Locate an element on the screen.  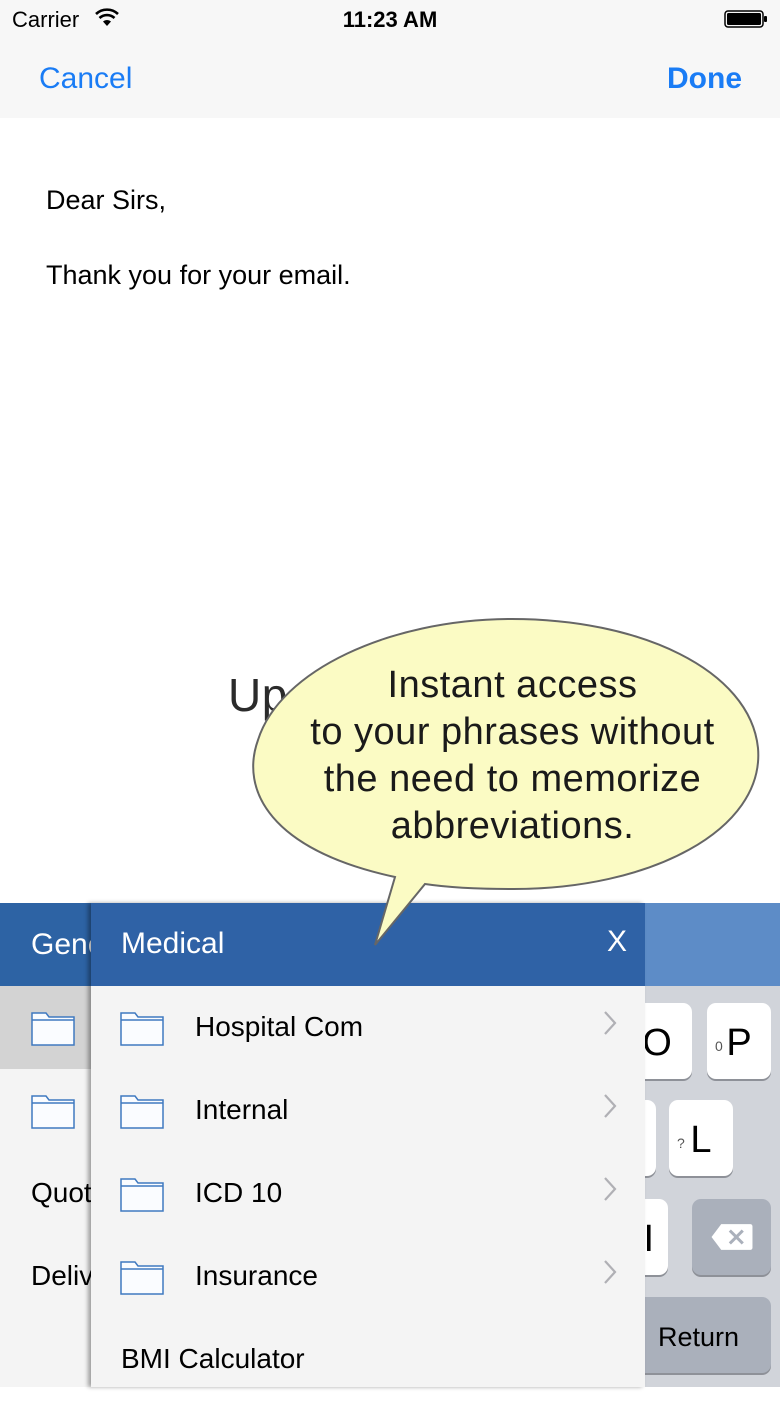
backspace-icon is located at coordinates (732, 1237).